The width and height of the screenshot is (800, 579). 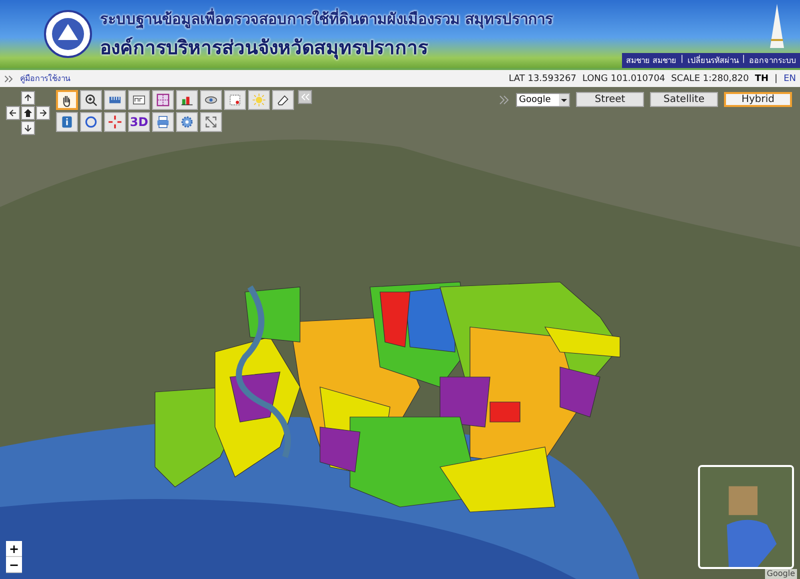 I want to click on chart-tool-button, so click(x=187, y=100).